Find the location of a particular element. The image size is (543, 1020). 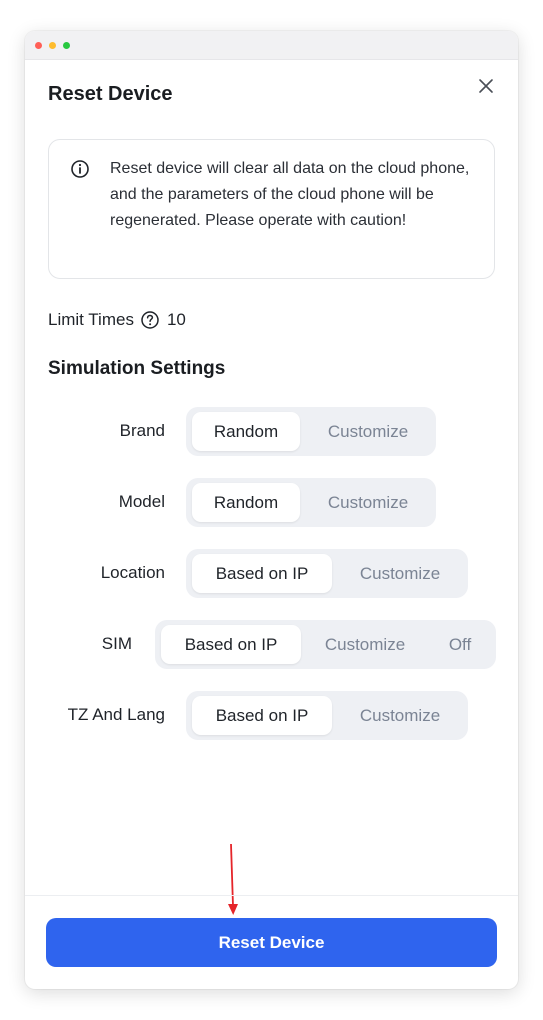

tz-and-lang-option-based-on-ip: Based on IP is located at coordinates (262, 715).